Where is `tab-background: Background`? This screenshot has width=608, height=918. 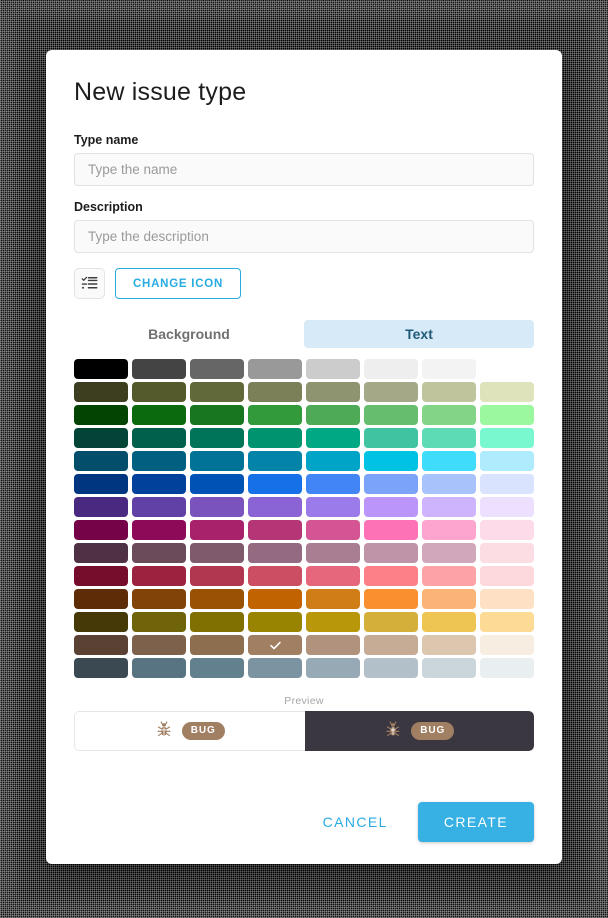
tab-background: Background is located at coordinates (189, 334).